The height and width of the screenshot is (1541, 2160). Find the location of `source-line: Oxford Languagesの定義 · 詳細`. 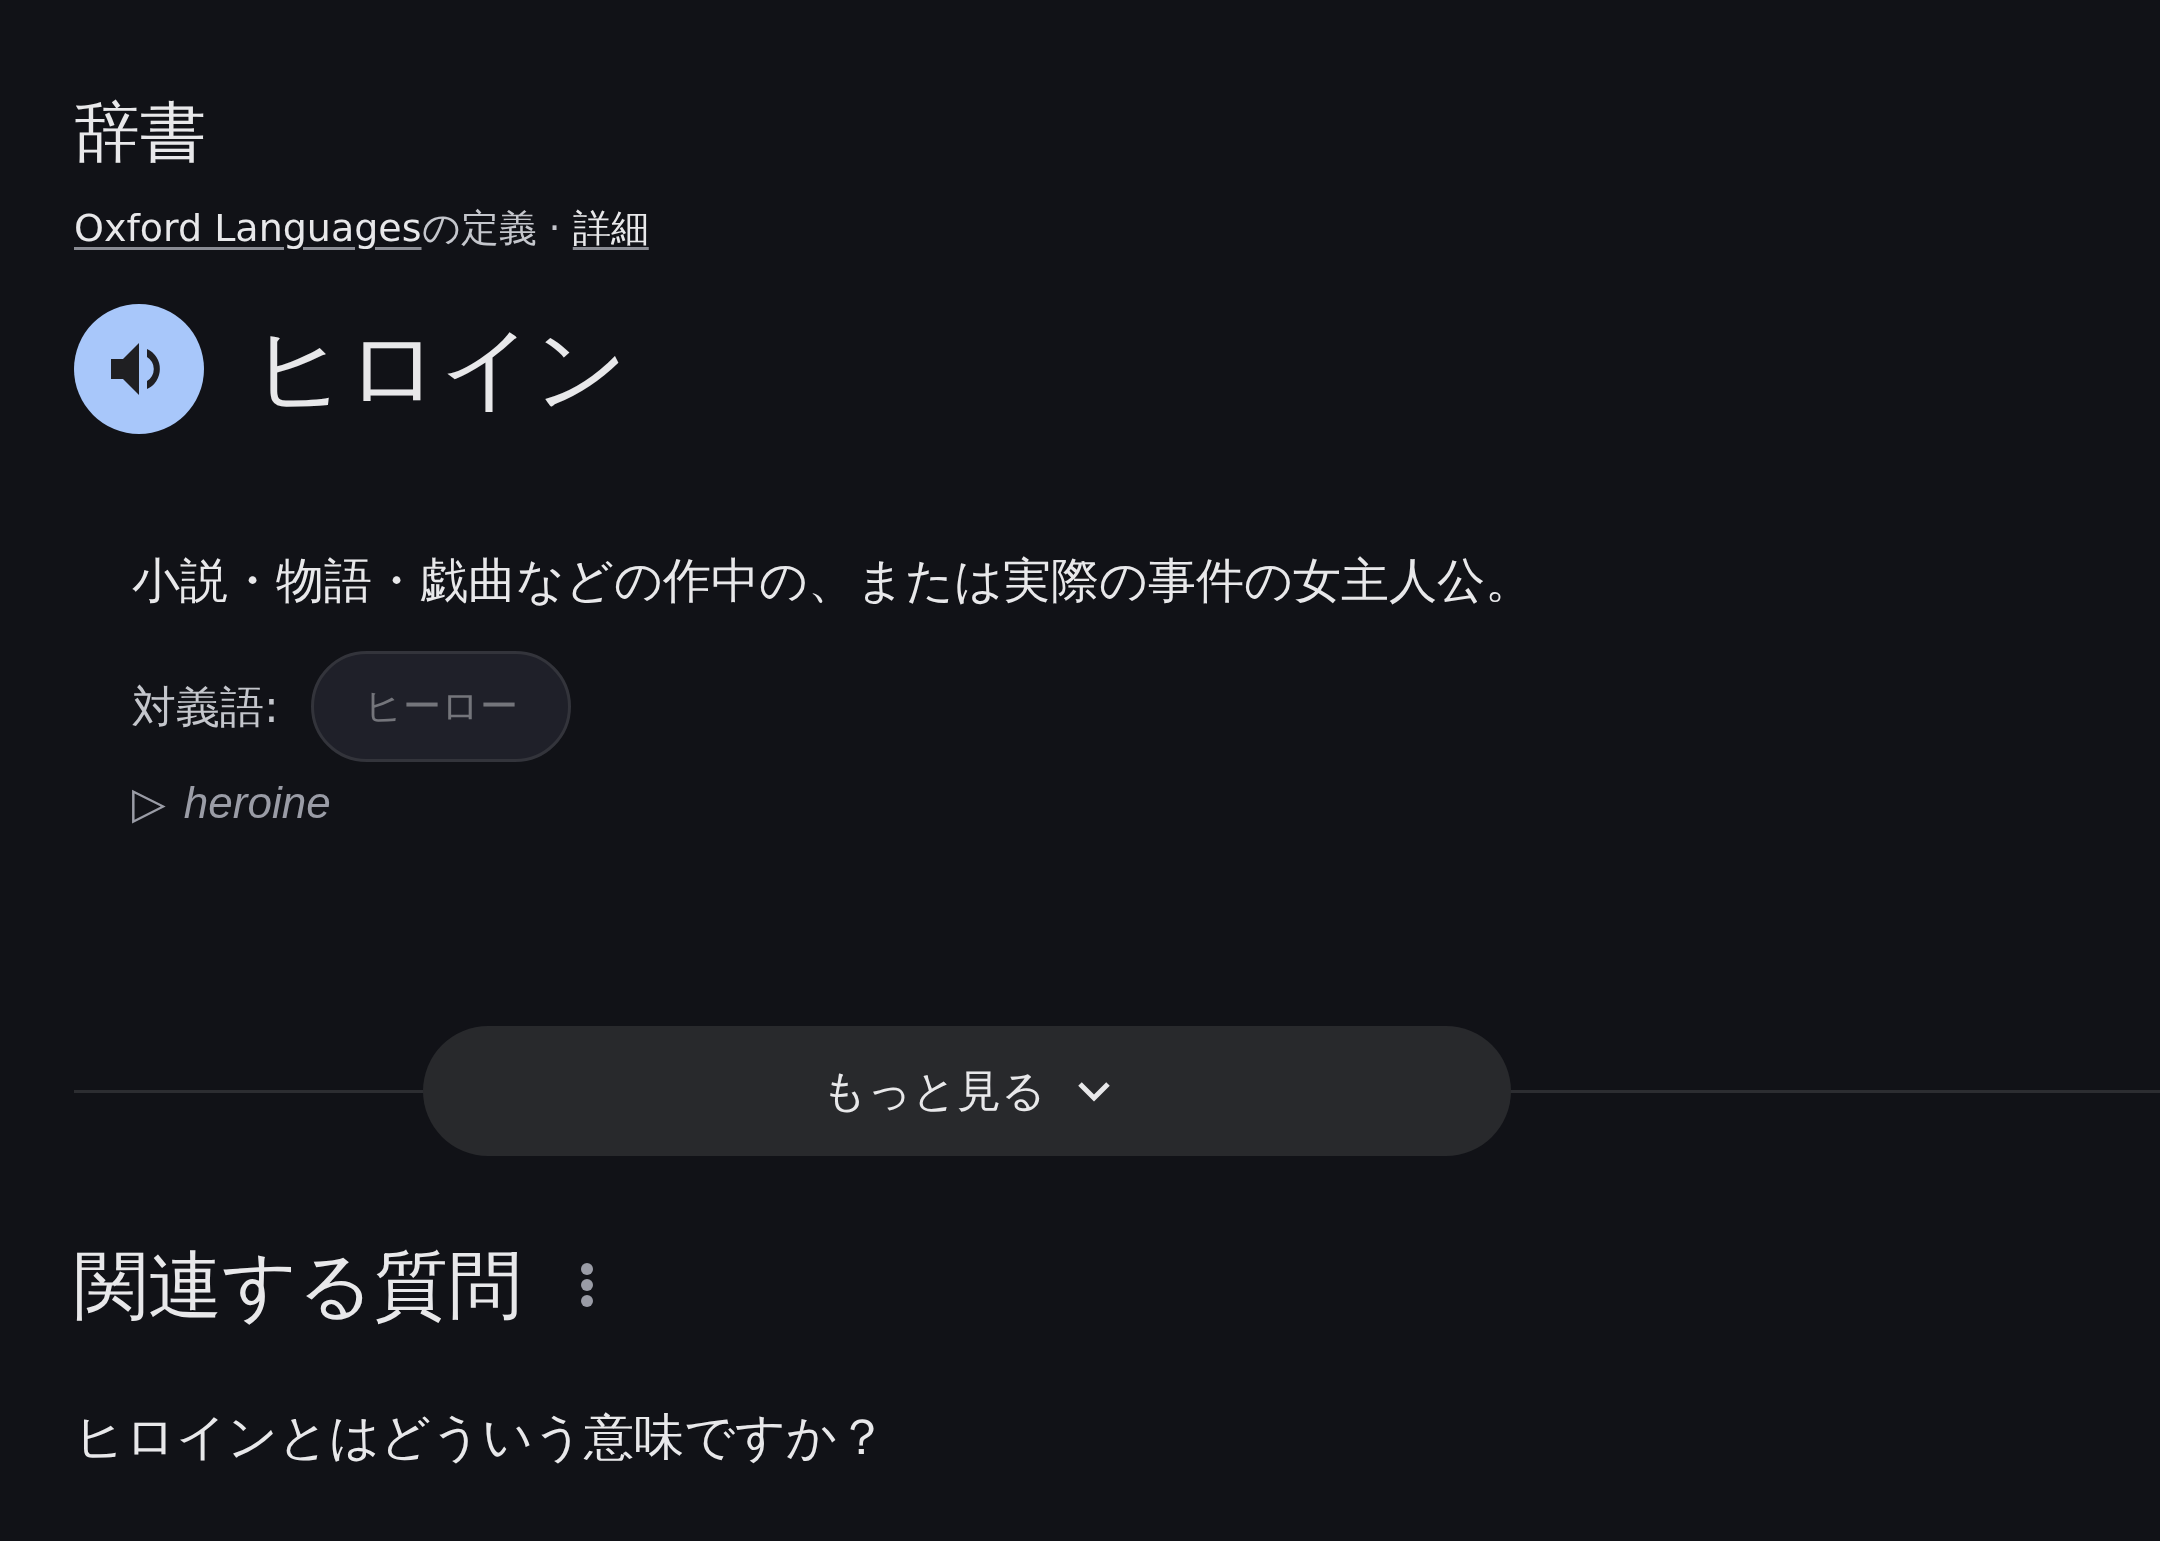

source-line: Oxford Languagesの定義 · 詳細 is located at coordinates (362, 229).